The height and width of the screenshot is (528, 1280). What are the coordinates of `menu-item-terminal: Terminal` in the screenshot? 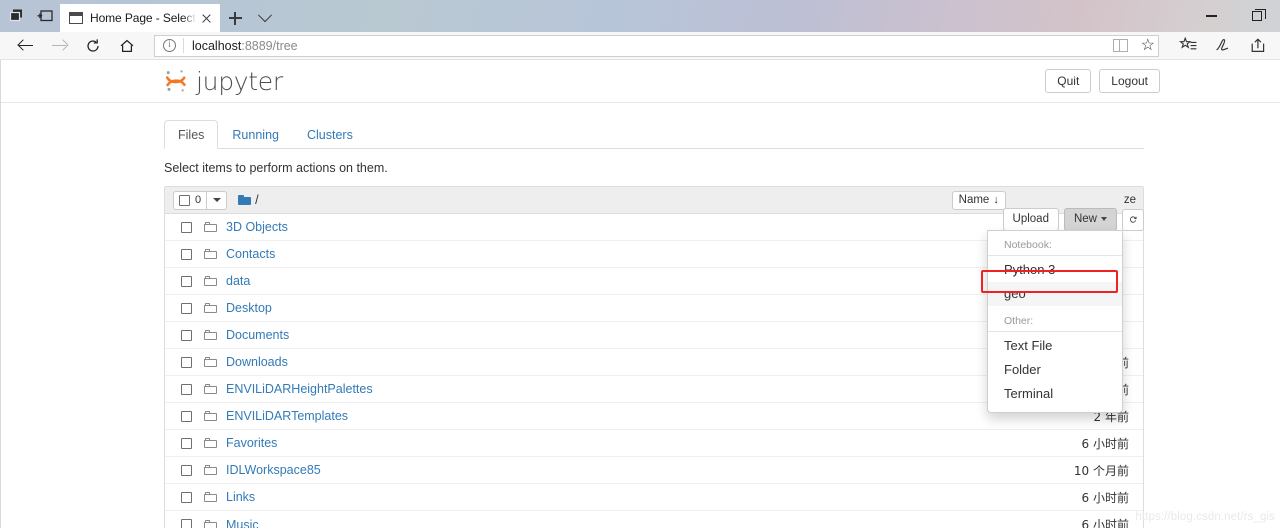 It's located at (1055, 394).